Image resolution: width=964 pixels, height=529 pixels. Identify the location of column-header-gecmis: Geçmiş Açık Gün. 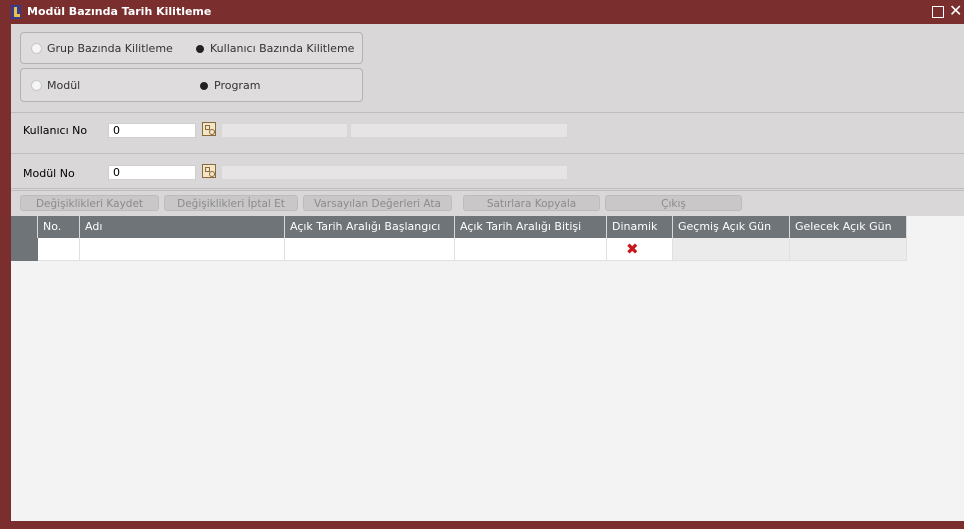
(731, 227).